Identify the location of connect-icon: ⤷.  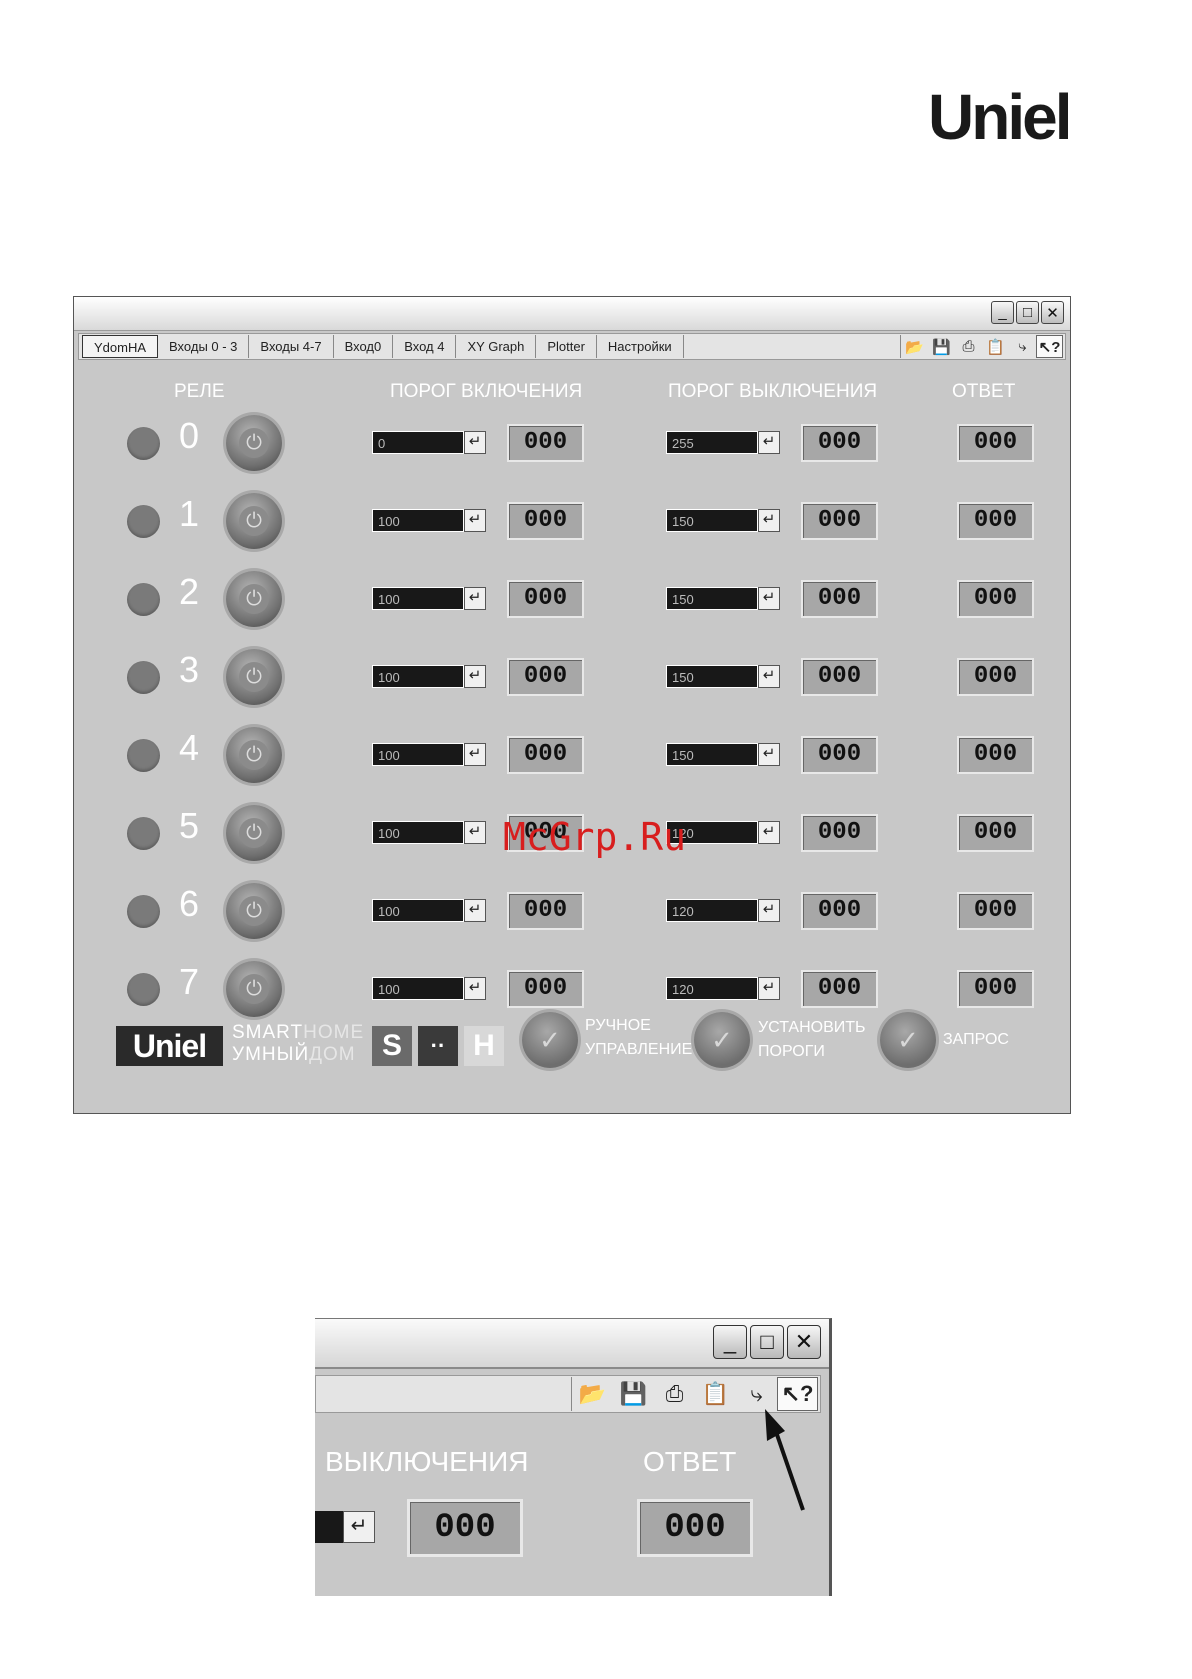
(1022, 346).